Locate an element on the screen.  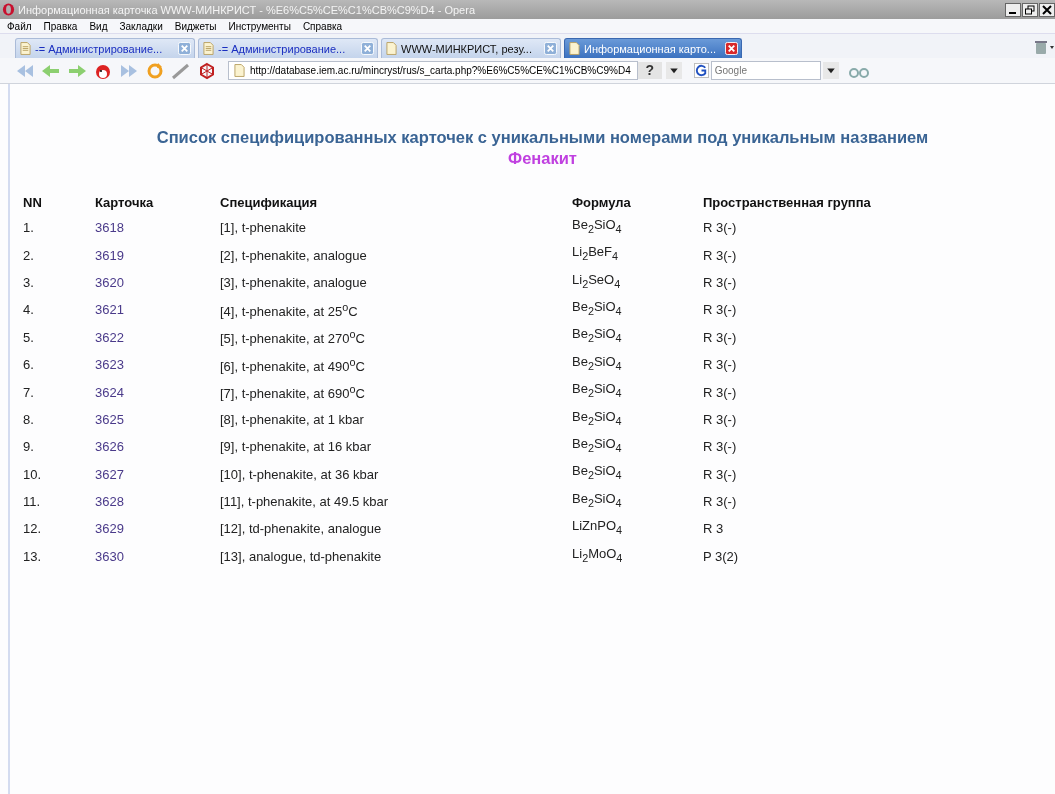
column-header: Карточка is located at coordinates (124, 202).